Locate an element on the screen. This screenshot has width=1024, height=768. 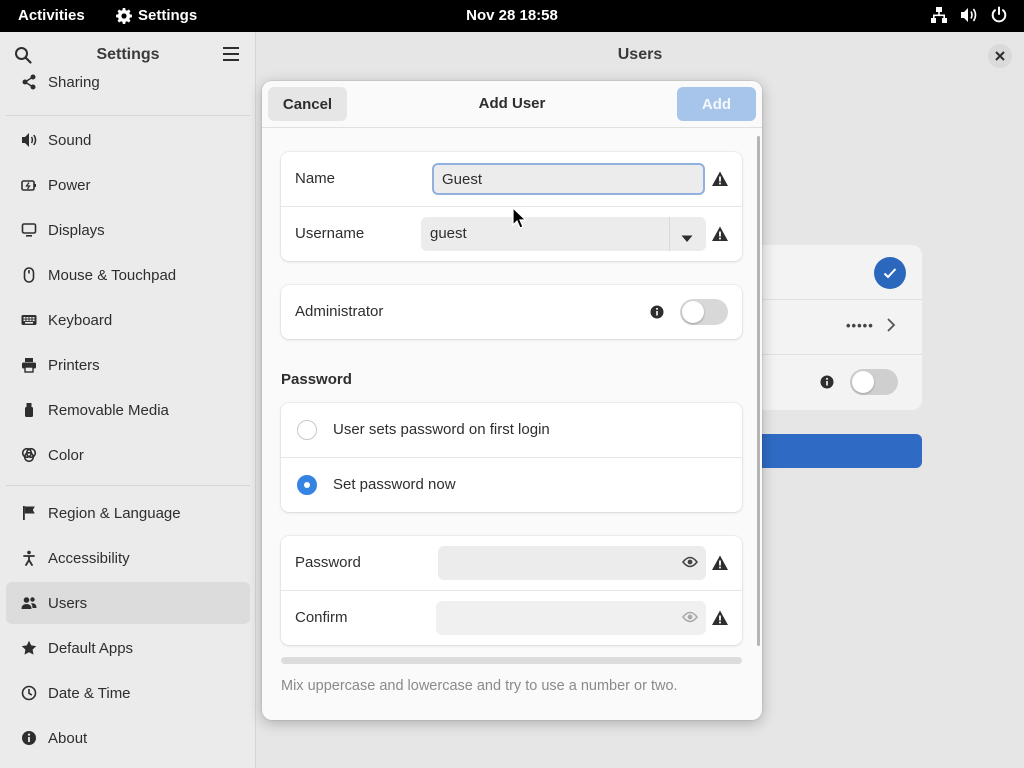
sidebar-item-label: Accessibility is located at coordinates (89, 558).